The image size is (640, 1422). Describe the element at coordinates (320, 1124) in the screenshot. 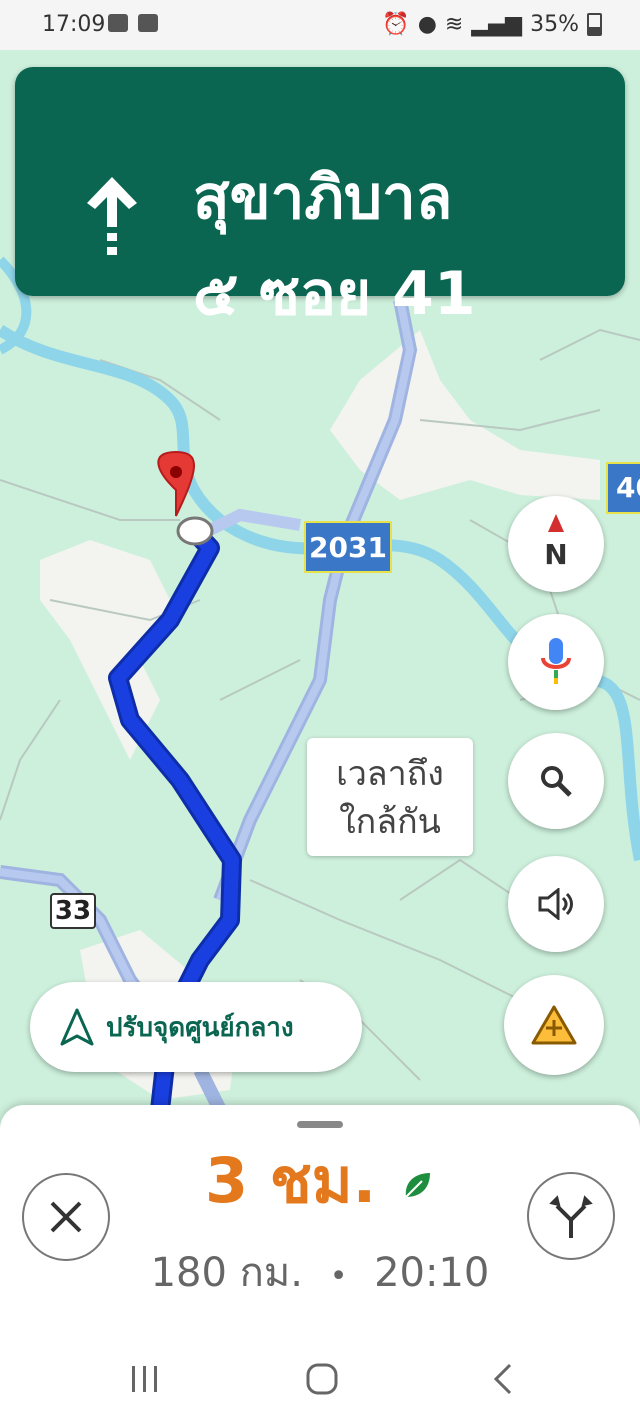

I see `sheet-drag-handle` at that location.